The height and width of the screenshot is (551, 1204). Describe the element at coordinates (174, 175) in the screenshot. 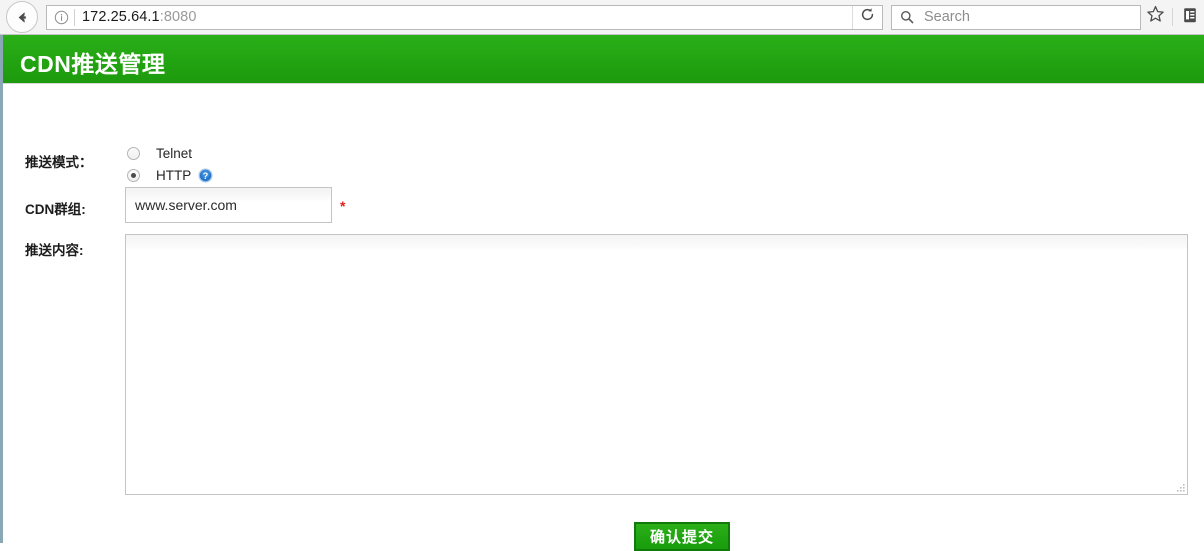

I see `radio-http-label: HTTP` at that location.